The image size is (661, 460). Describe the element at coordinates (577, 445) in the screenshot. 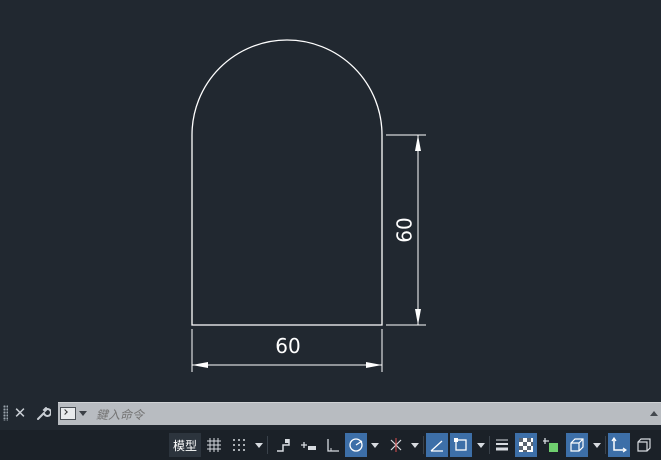

I see `3d-snap-icon` at that location.